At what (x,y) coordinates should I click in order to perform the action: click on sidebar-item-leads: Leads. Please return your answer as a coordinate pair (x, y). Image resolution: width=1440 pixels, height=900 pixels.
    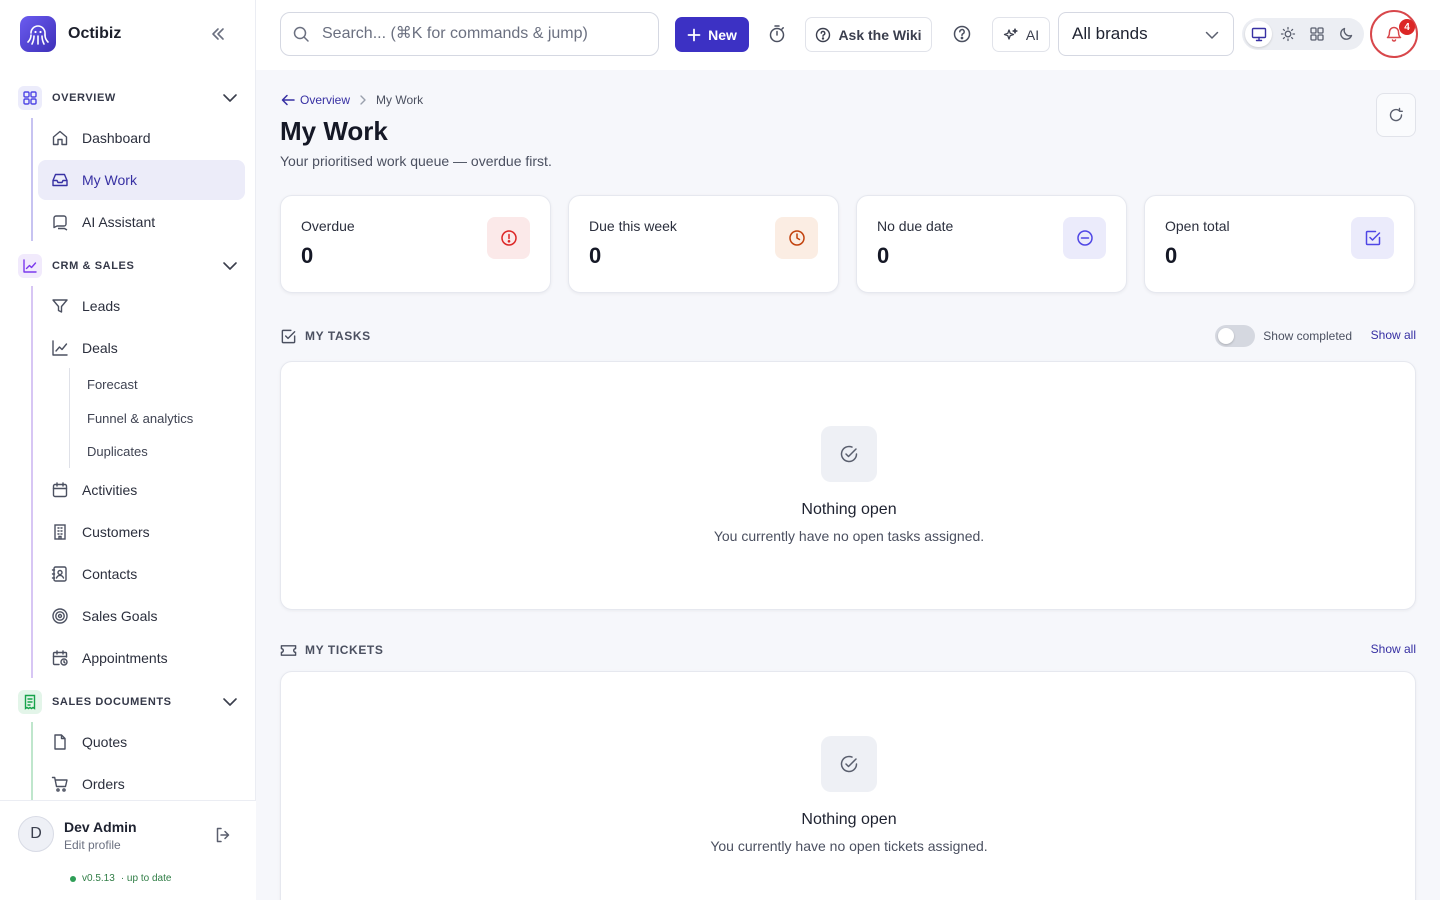
    Looking at the image, I should click on (141, 306).